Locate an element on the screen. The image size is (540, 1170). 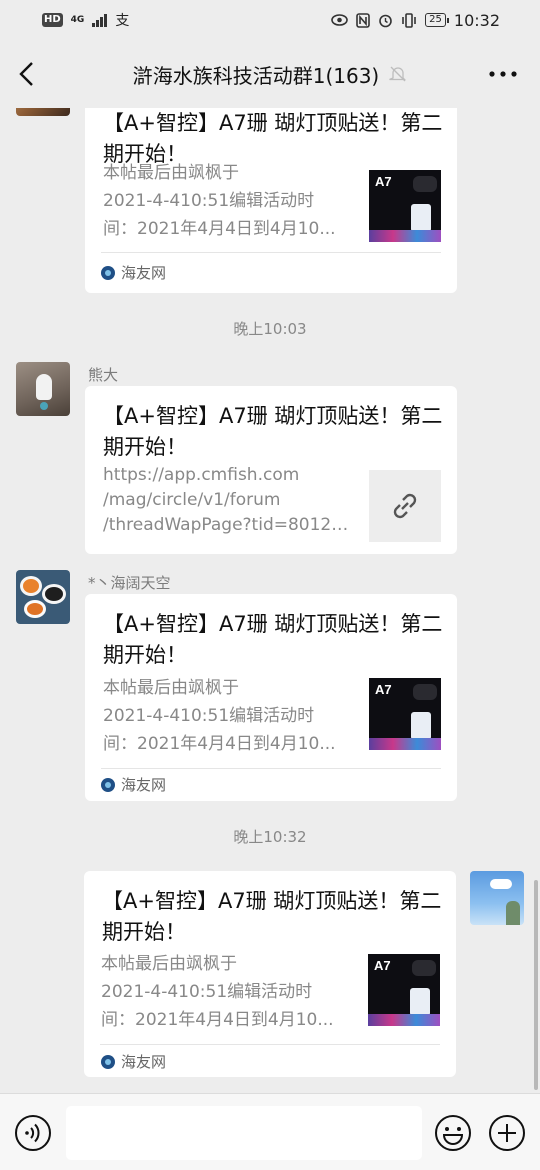
nfc-icon is located at coordinates (363, 20).